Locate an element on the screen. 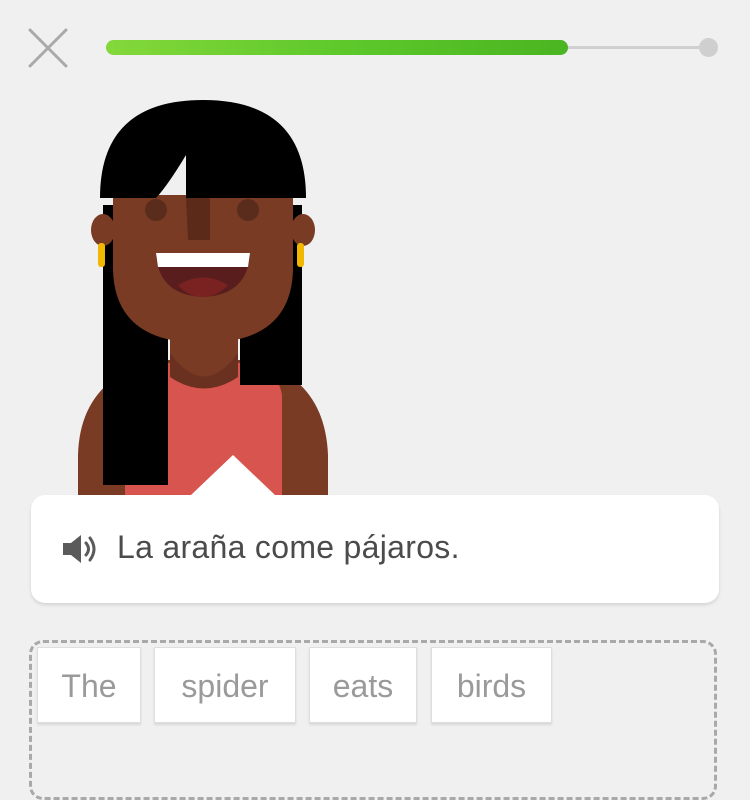 Image resolution: width=750 pixels, height=800 pixels. word-chip-the: The is located at coordinates (89, 685).